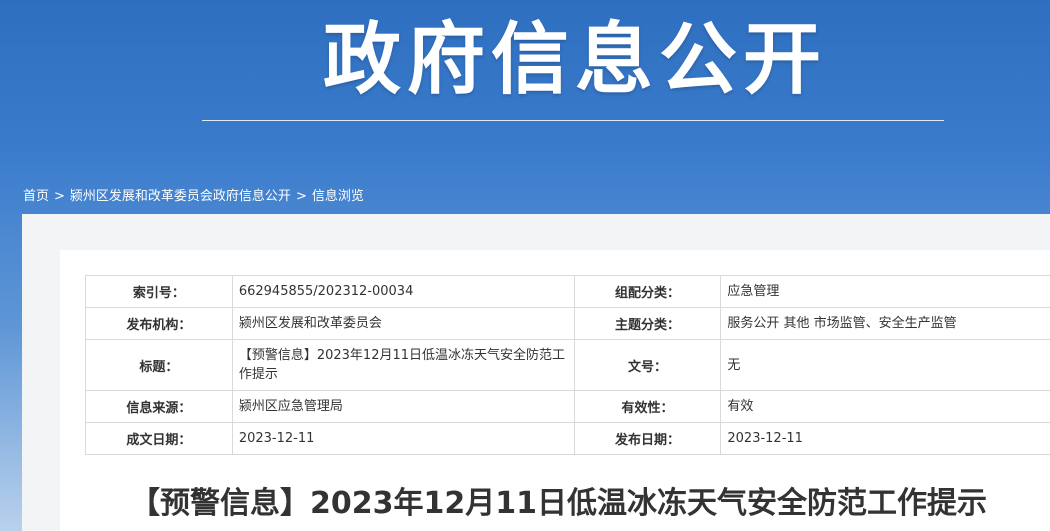 Image resolution: width=1050 pixels, height=531 pixels. I want to click on topic-value: 服务公开 其他 市场监管、安全生产监管, so click(885, 323).